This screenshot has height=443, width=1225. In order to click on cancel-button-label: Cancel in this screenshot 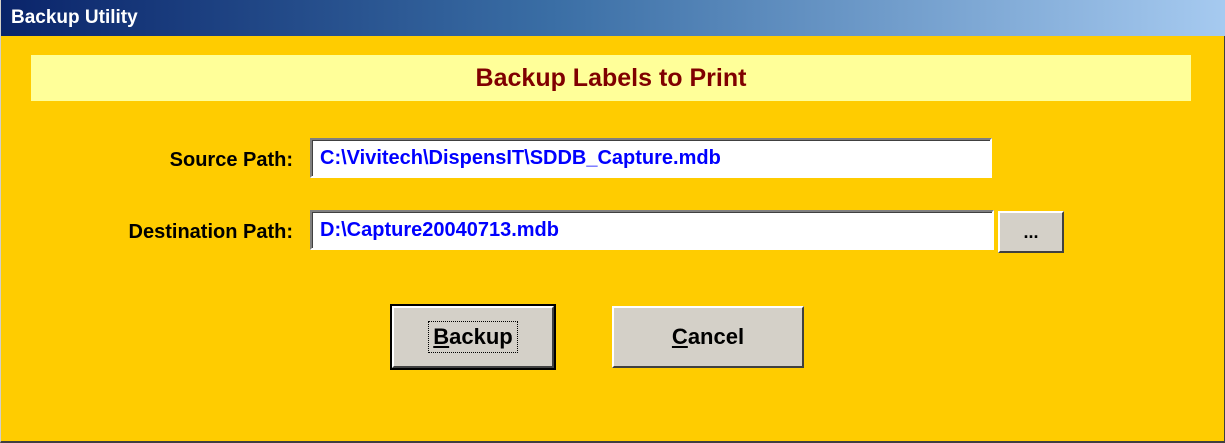, I will do `click(708, 337)`.